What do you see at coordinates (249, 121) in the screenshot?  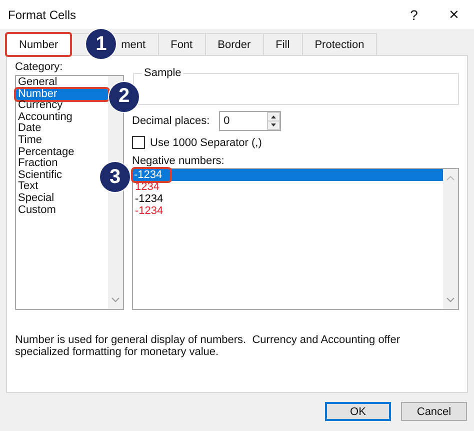 I see `decimal-places-field: 0` at bounding box center [249, 121].